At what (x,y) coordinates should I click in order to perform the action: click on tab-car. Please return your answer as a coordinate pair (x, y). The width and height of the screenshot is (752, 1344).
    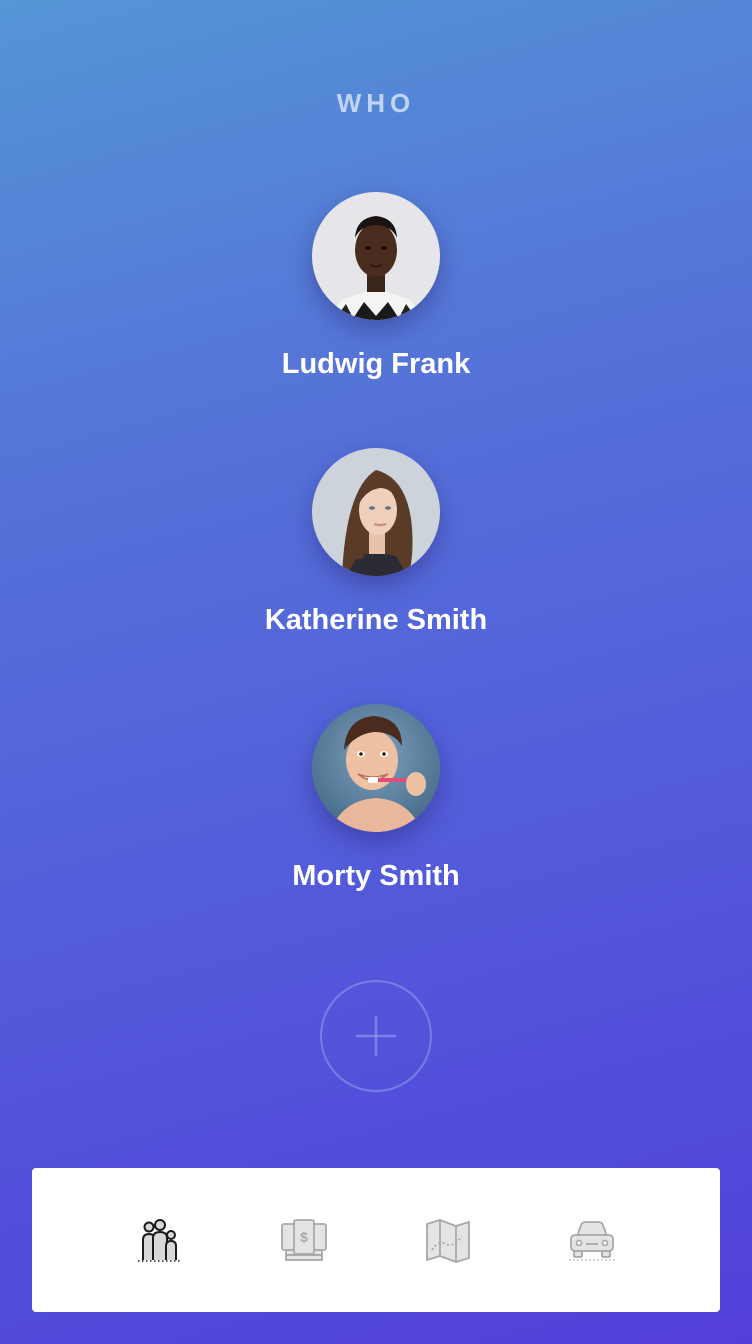
    Looking at the image, I should click on (592, 1240).